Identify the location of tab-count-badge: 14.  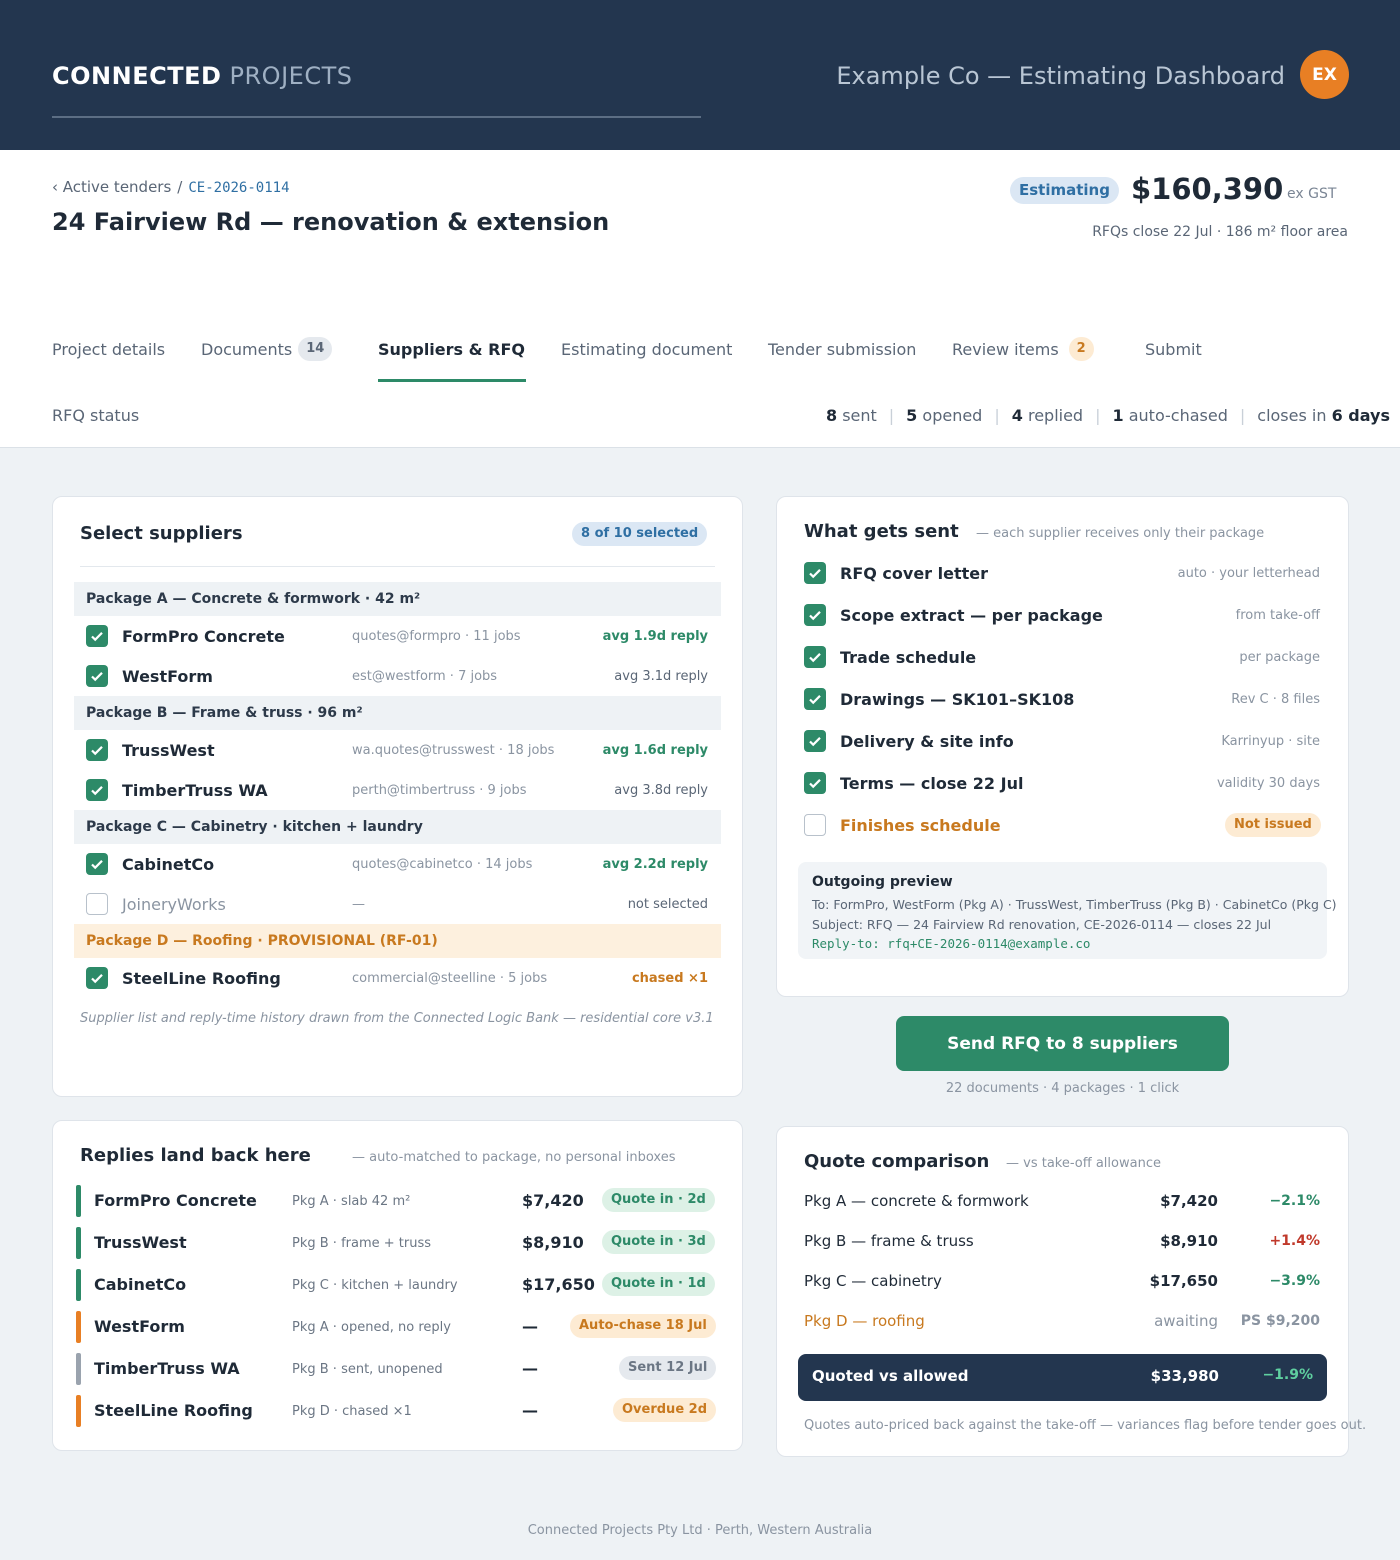
(315, 349).